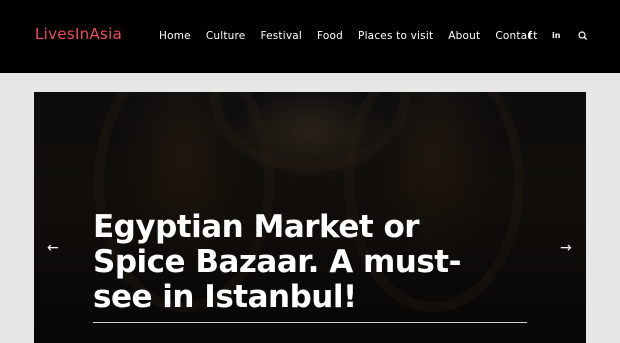 This screenshot has width=620, height=343. I want to click on linkedin-icon: in, so click(556, 36).